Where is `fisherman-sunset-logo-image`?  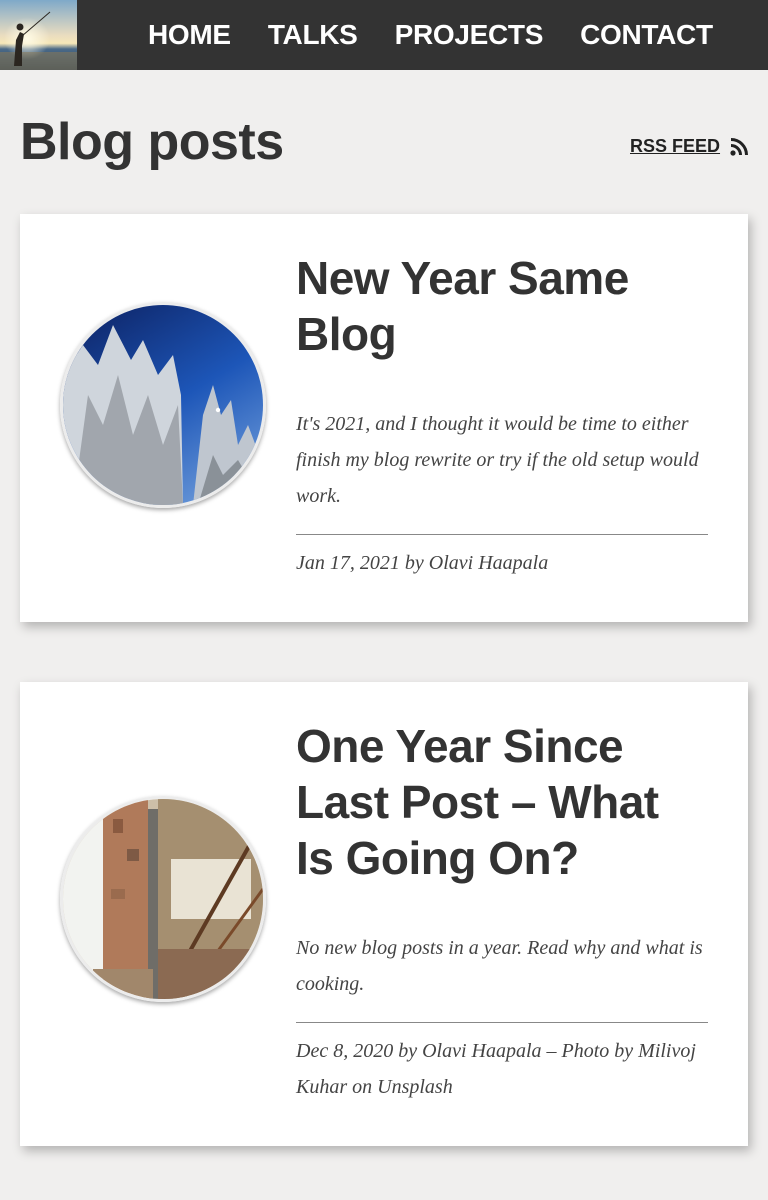
fisherman-sunset-logo-image is located at coordinates (38, 35).